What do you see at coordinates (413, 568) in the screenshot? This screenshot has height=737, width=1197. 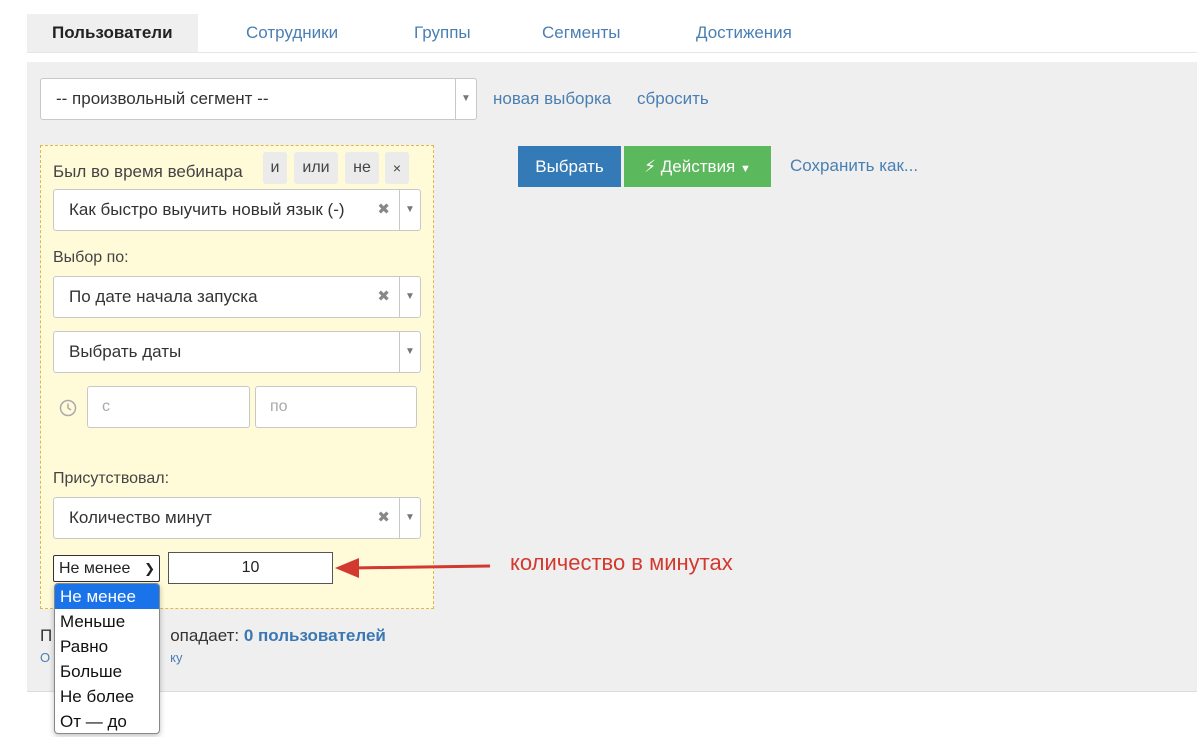 I see `annotation-arrow` at bounding box center [413, 568].